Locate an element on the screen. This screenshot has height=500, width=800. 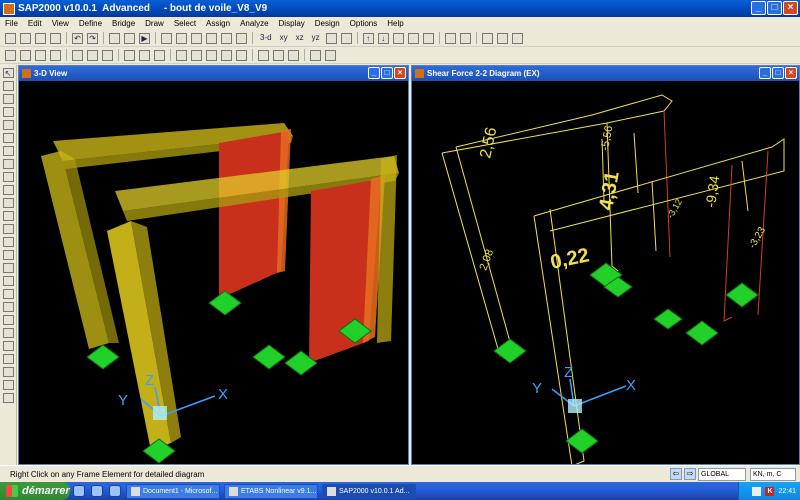
end-offset-icon is located at coordinates (278, 55).